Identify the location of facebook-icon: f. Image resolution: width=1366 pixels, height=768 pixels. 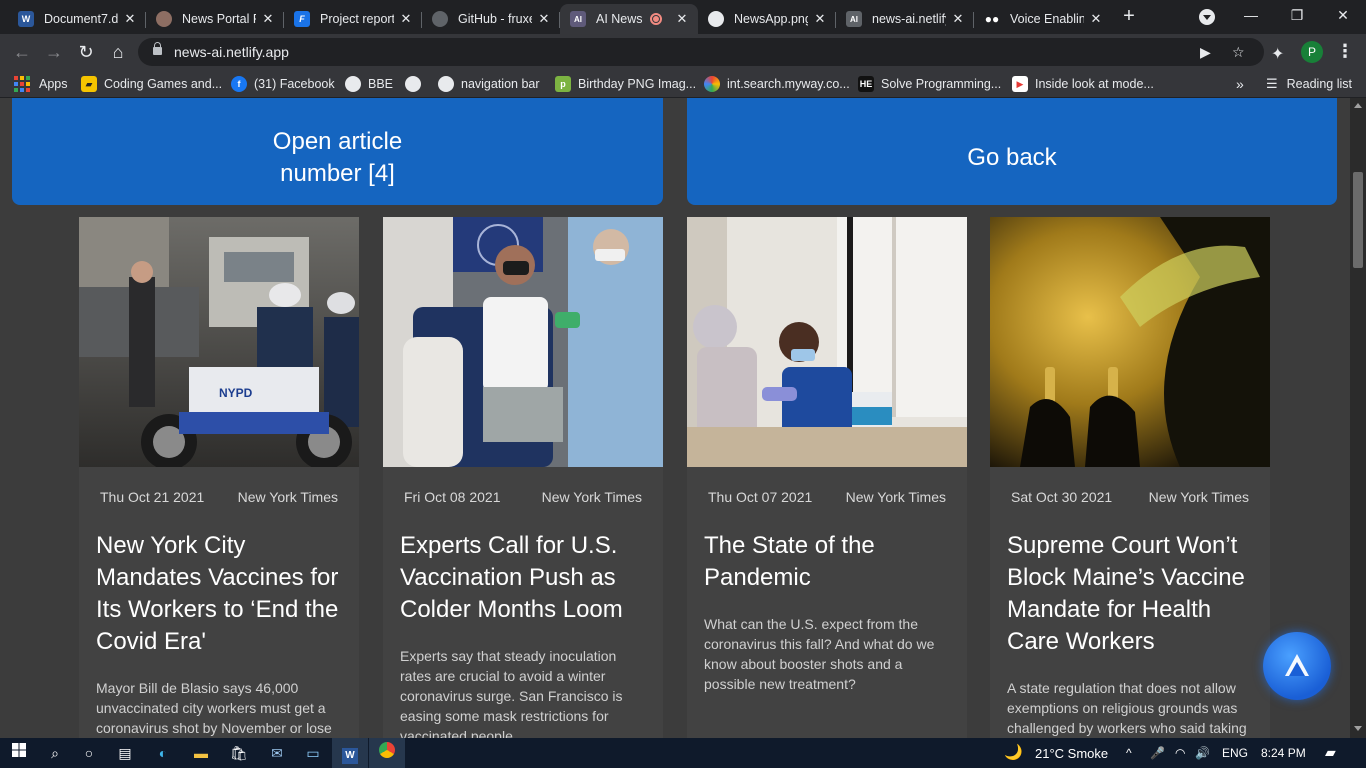
(239, 84).